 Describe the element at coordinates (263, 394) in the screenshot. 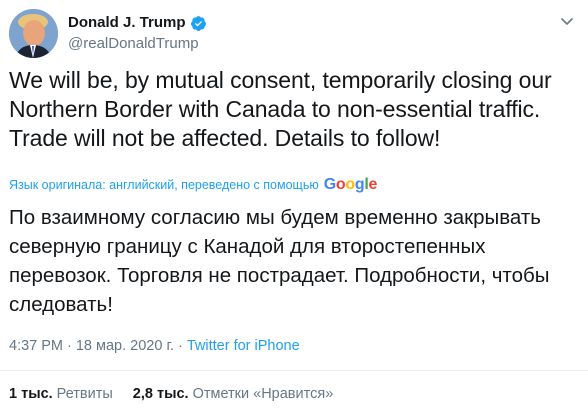

I see `likes-label: Отметки «Нравится»` at that location.